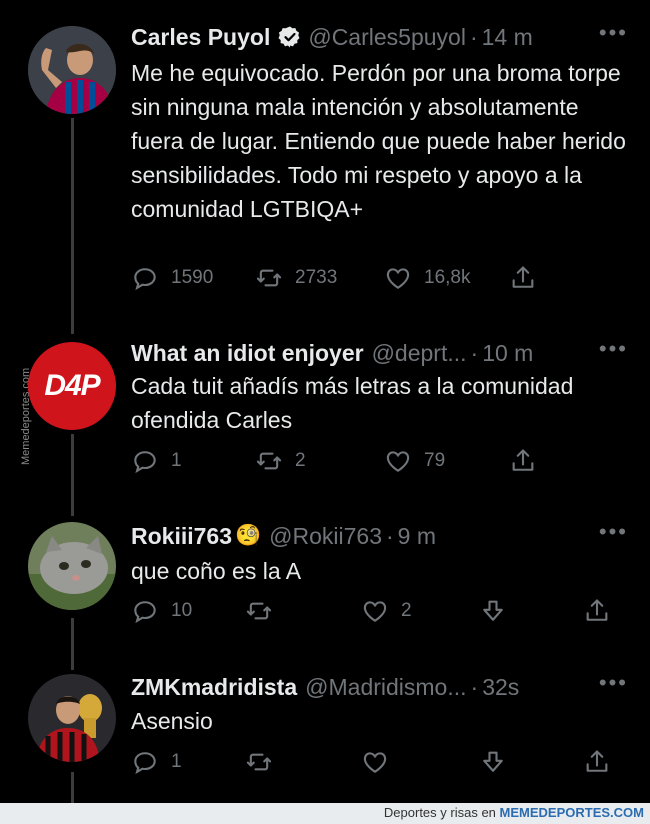 Image resolution: width=650 pixels, height=824 pixels. What do you see at coordinates (290, 37) in the screenshot?
I see `verified-icon` at bounding box center [290, 37].